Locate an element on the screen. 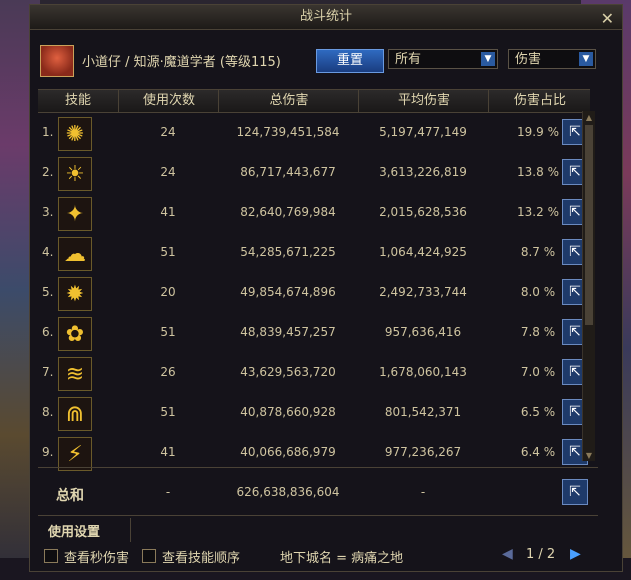  col-header-uses: 使用次数 is located at coordinates (168, 101).